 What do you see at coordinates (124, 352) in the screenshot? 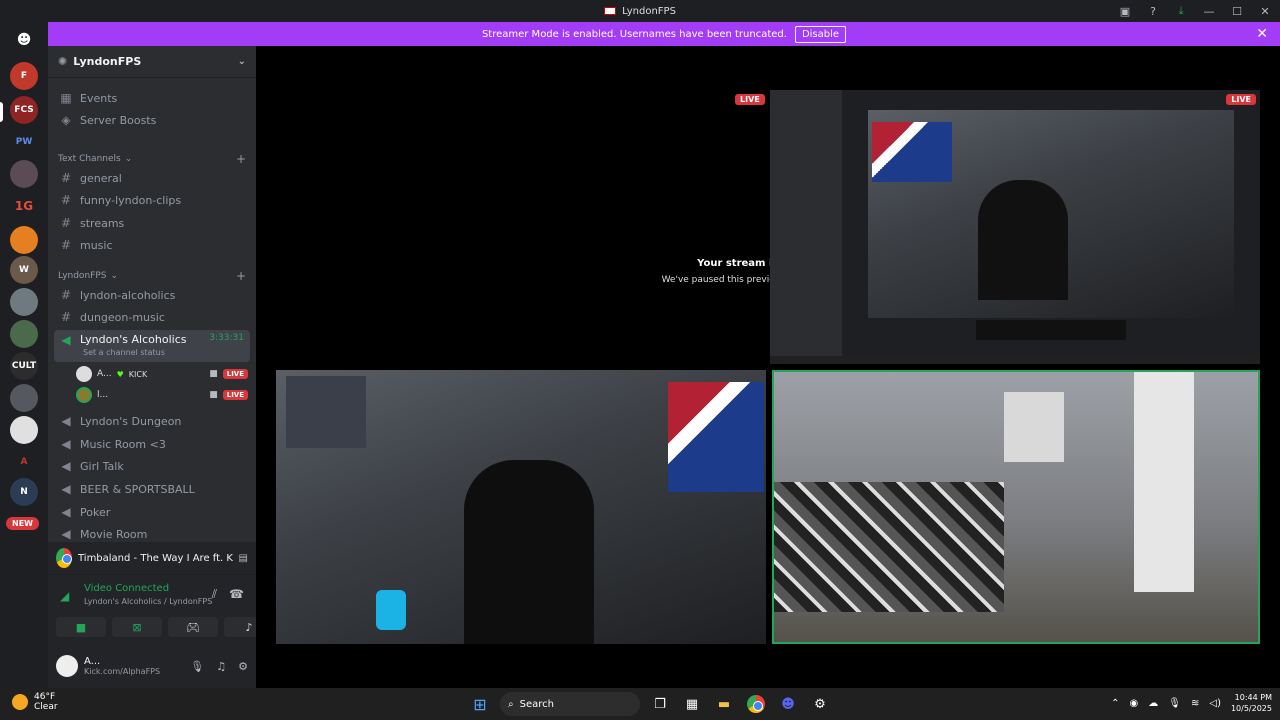
I see `channel-status: Set a channel status` at bounding box center [124, 352].